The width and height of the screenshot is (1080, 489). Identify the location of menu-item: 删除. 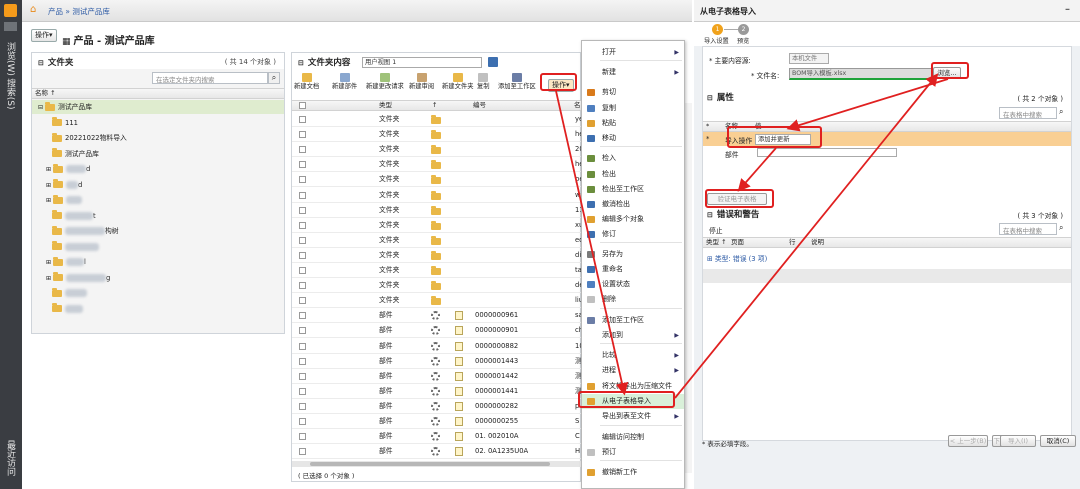
(633, 299).